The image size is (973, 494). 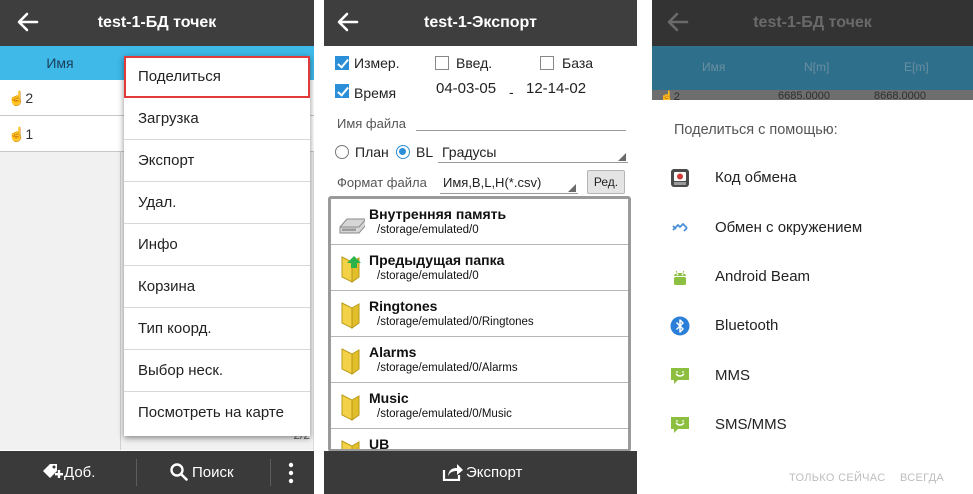 I want to click on column-header-e: E[m], so click(x=916, y=67).